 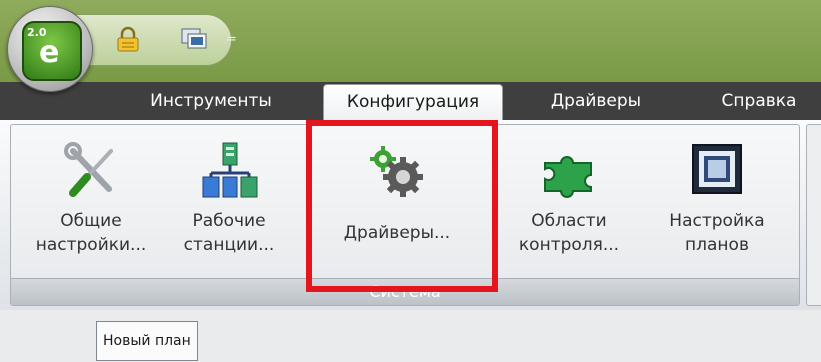 What do you see at coordinates (231, 40) in the screenshot?
I see `customize-toolbar-icon: =` at bounding box center [231, 40].